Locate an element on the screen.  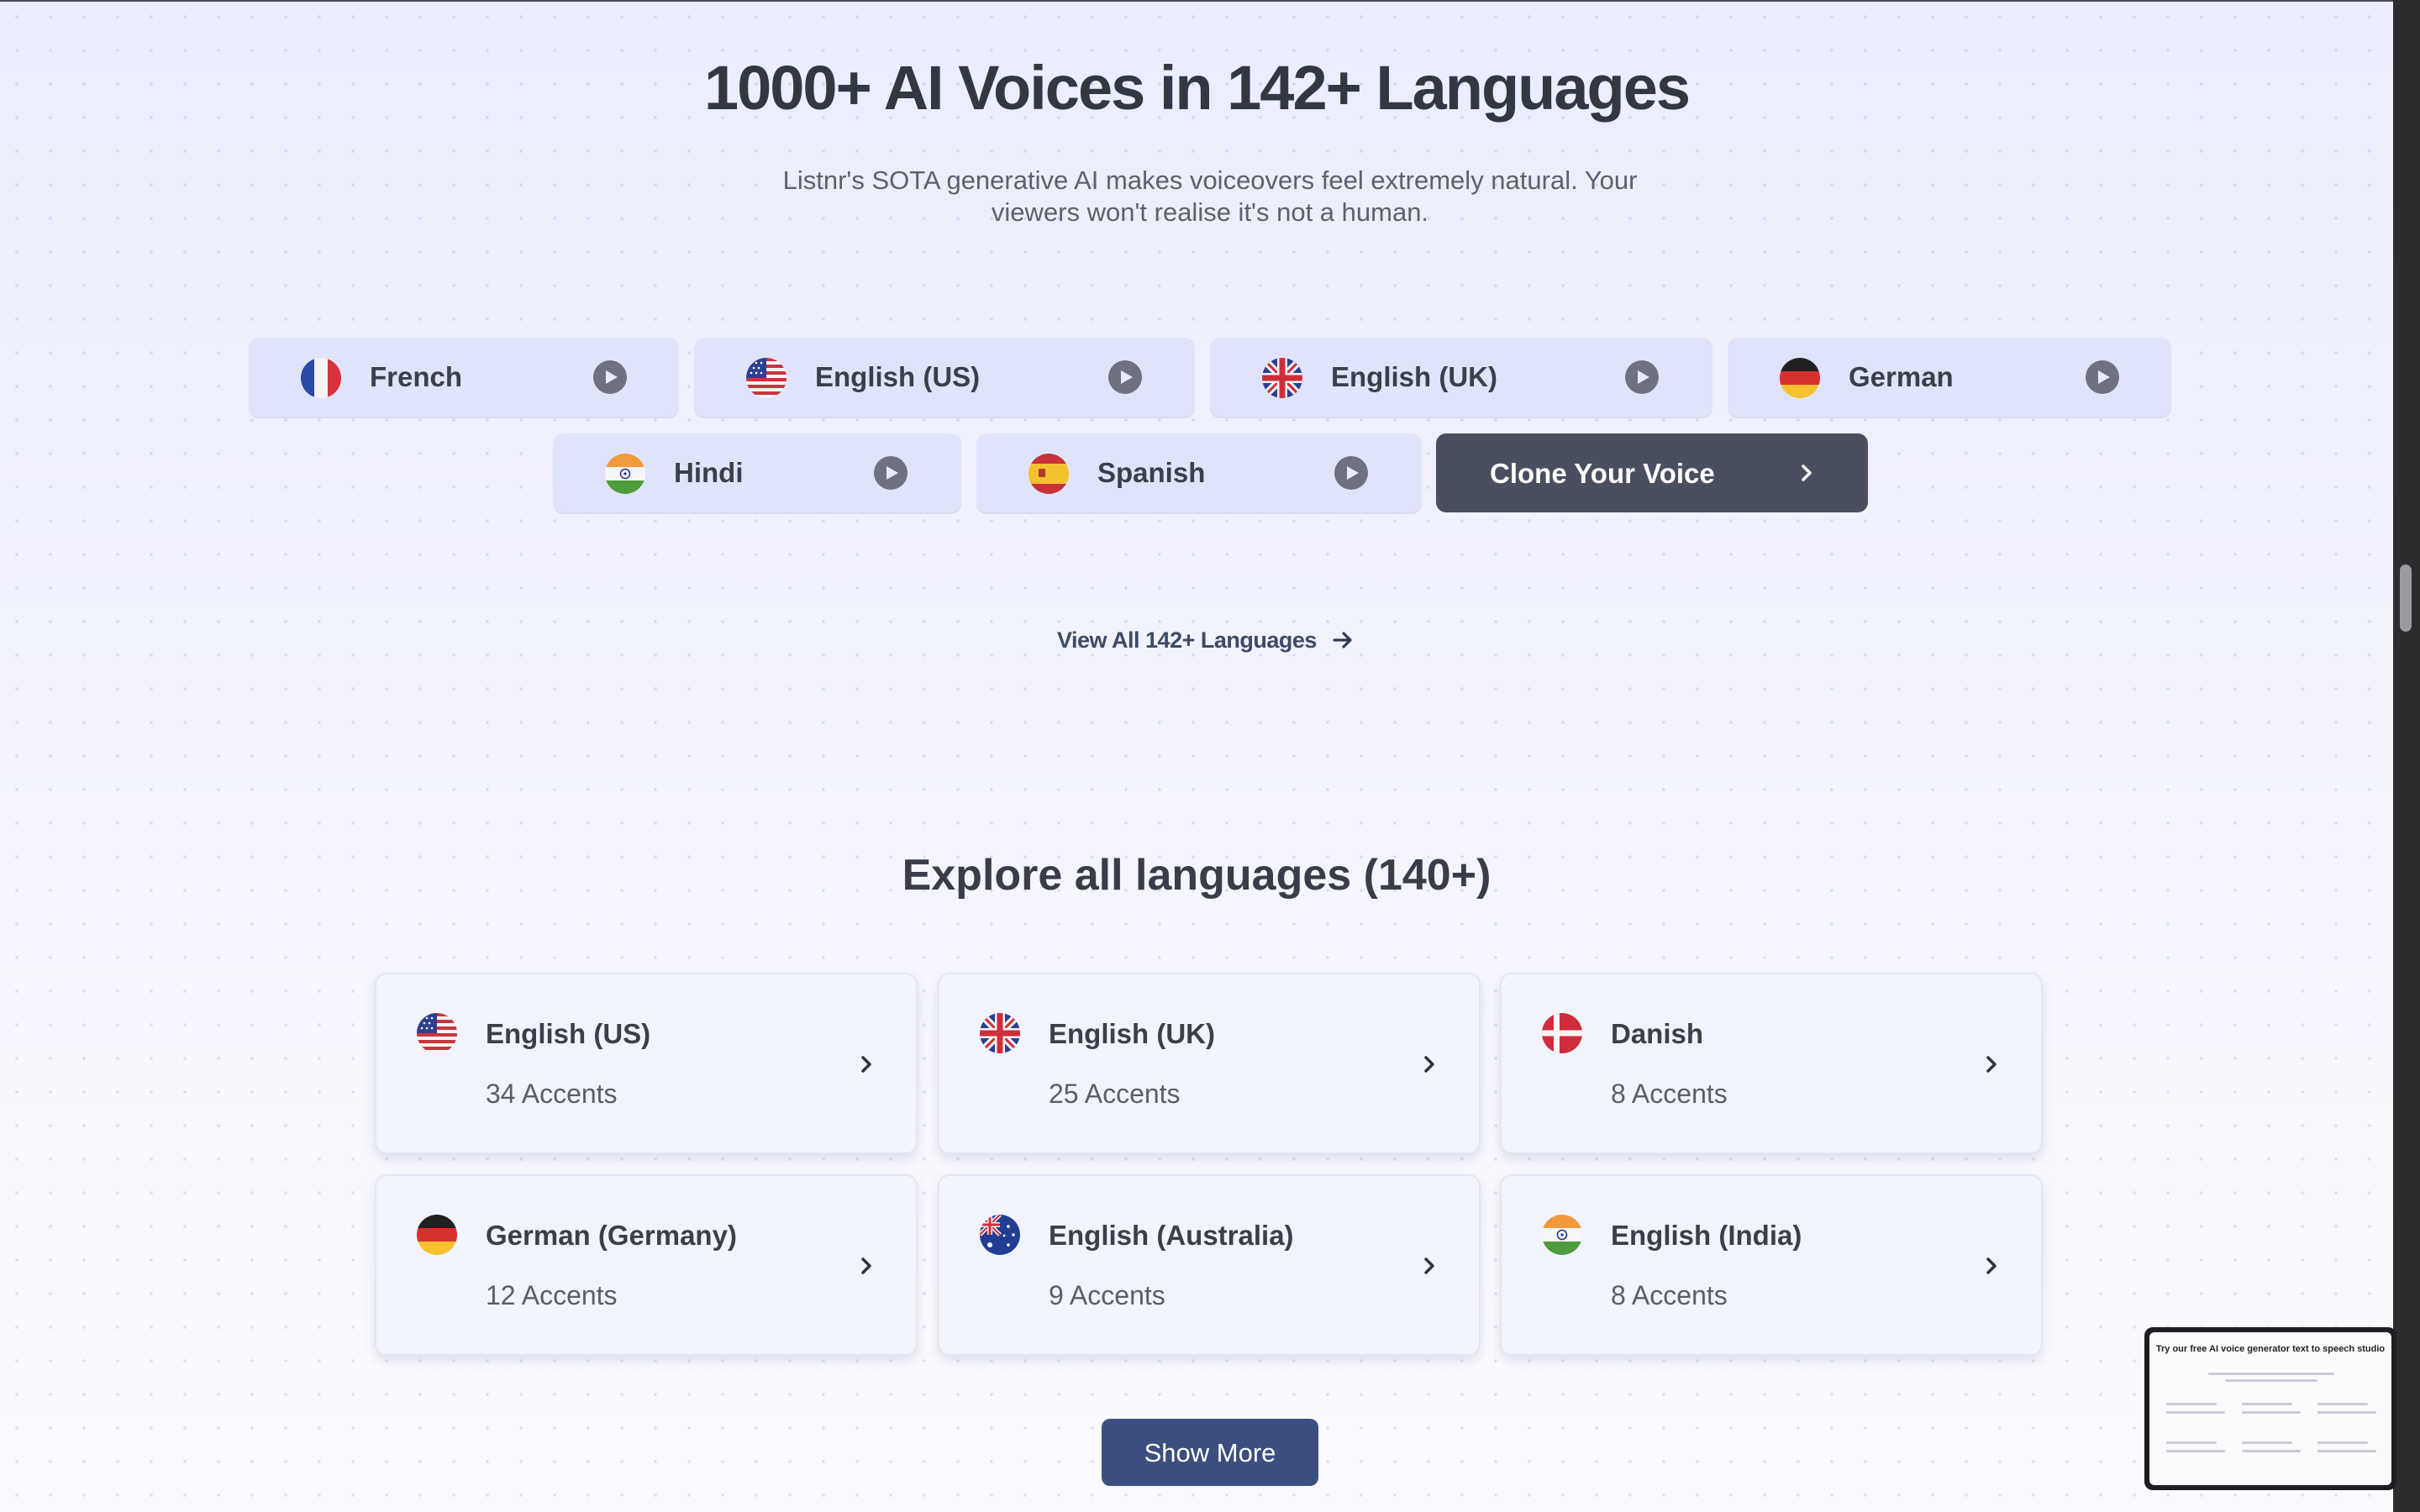
voice-chip-label: Hindi is located at coordinates (709, 472).